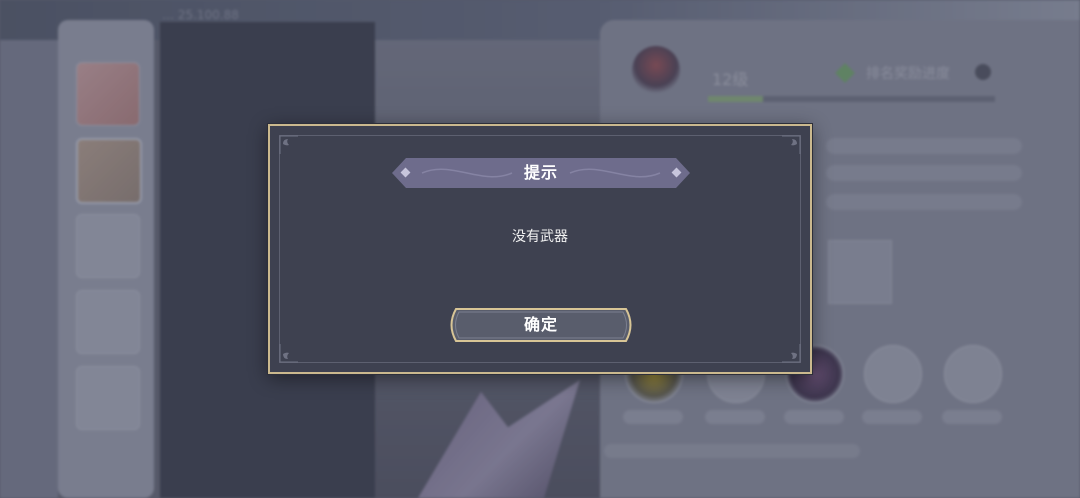 Image resolution: width=1080 pixels, height=498 pixels. I want to click on confirm-button-label: 确定, so click(540, 324).